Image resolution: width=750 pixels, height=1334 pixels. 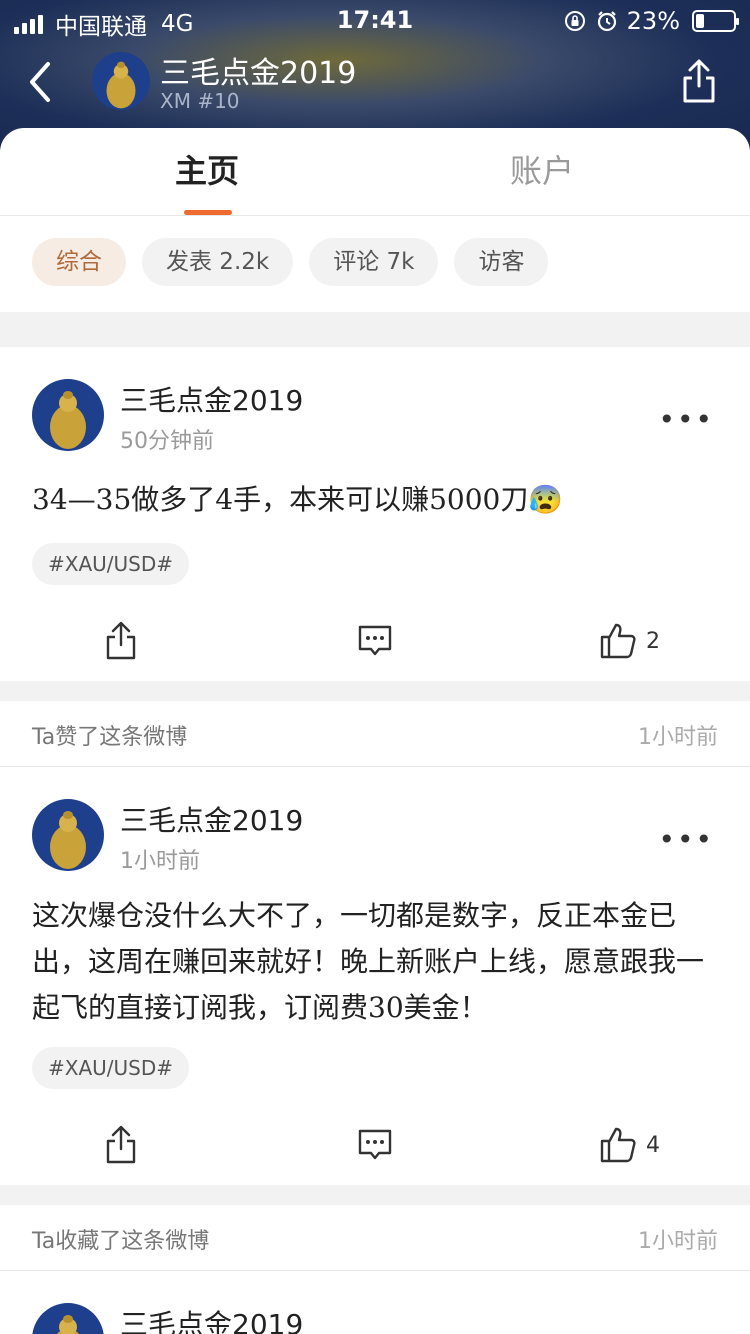 What do you see at coordinates (375, 1302) in the screenshot?
I see `post-card: 三毛点金2019` at bounding box center [375, 1302].